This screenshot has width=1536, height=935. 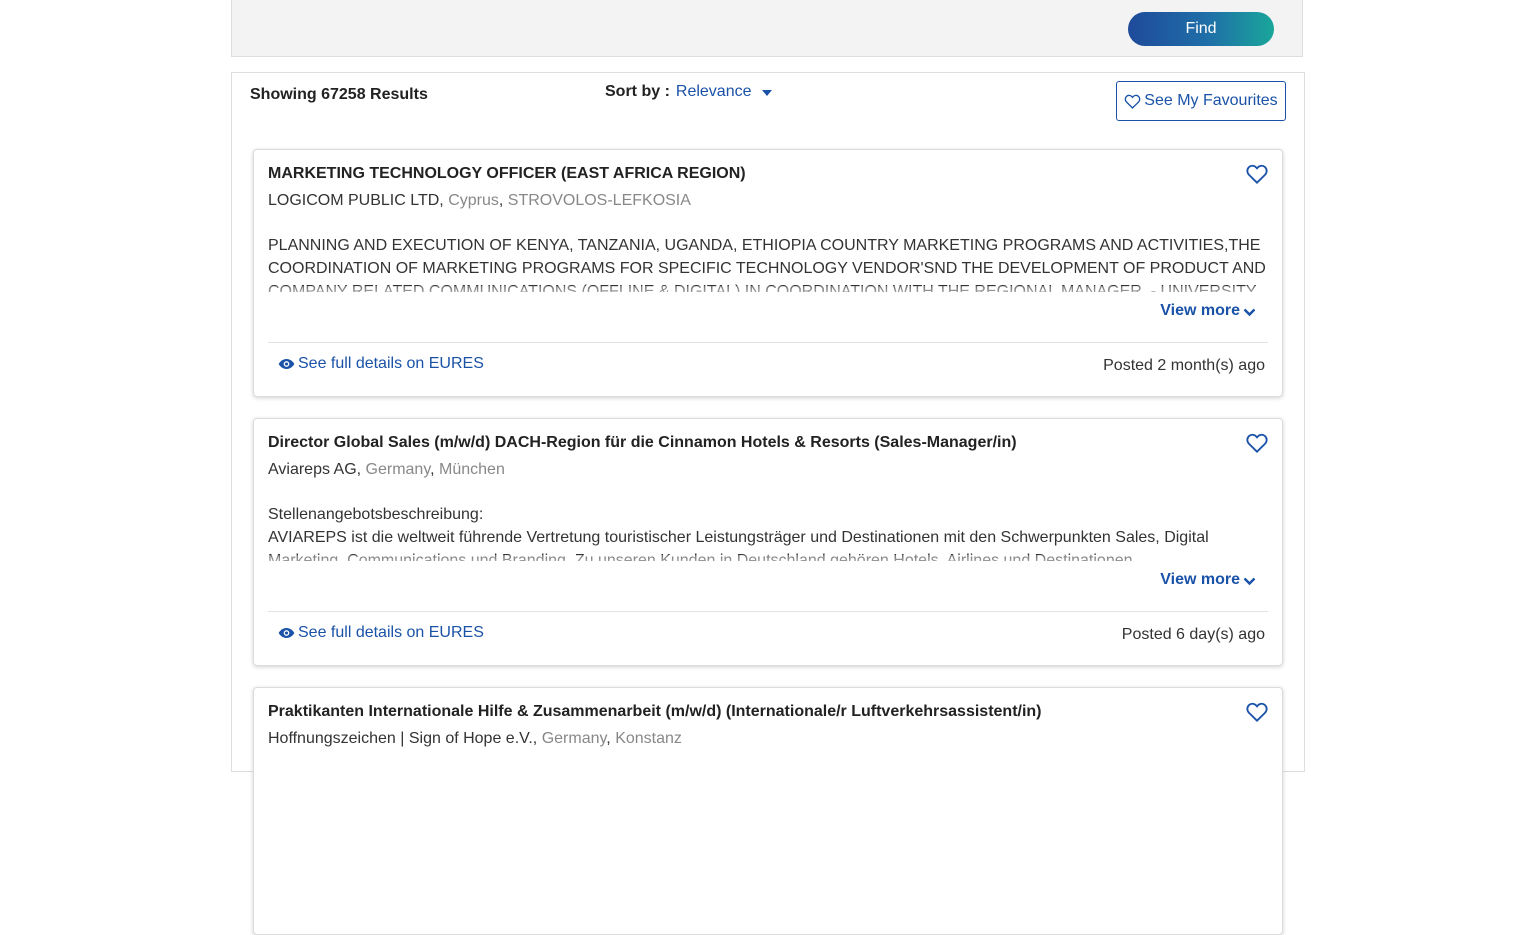 What do you see at coordinates (339, 94) in the screenshot?
I see `results-count: Showing 67258 Results` at bounding box center [339, 94].